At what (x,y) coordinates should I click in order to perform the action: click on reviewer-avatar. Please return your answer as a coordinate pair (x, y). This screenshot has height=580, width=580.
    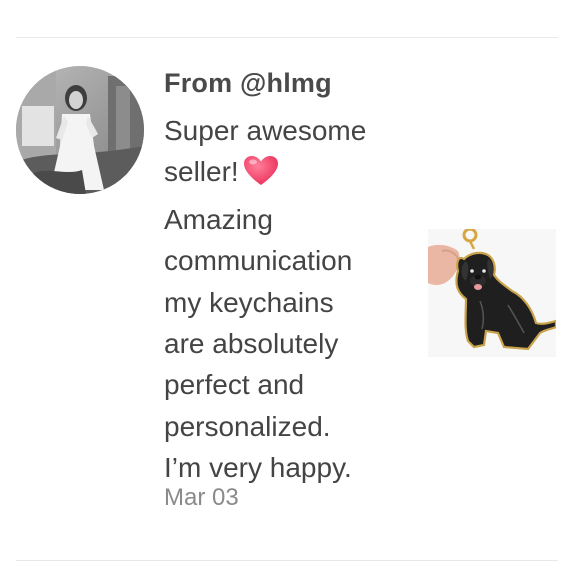
    Looking at the image, I should click on (80, 130).